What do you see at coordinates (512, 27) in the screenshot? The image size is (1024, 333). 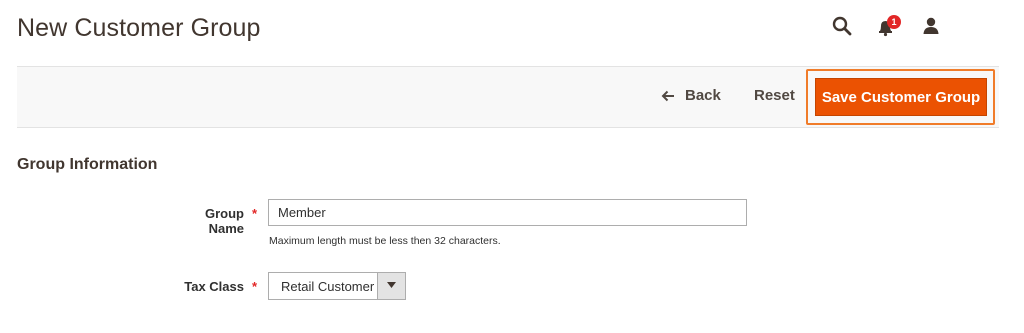 I see `header-actions: 1` at bounding box center [512, 27].